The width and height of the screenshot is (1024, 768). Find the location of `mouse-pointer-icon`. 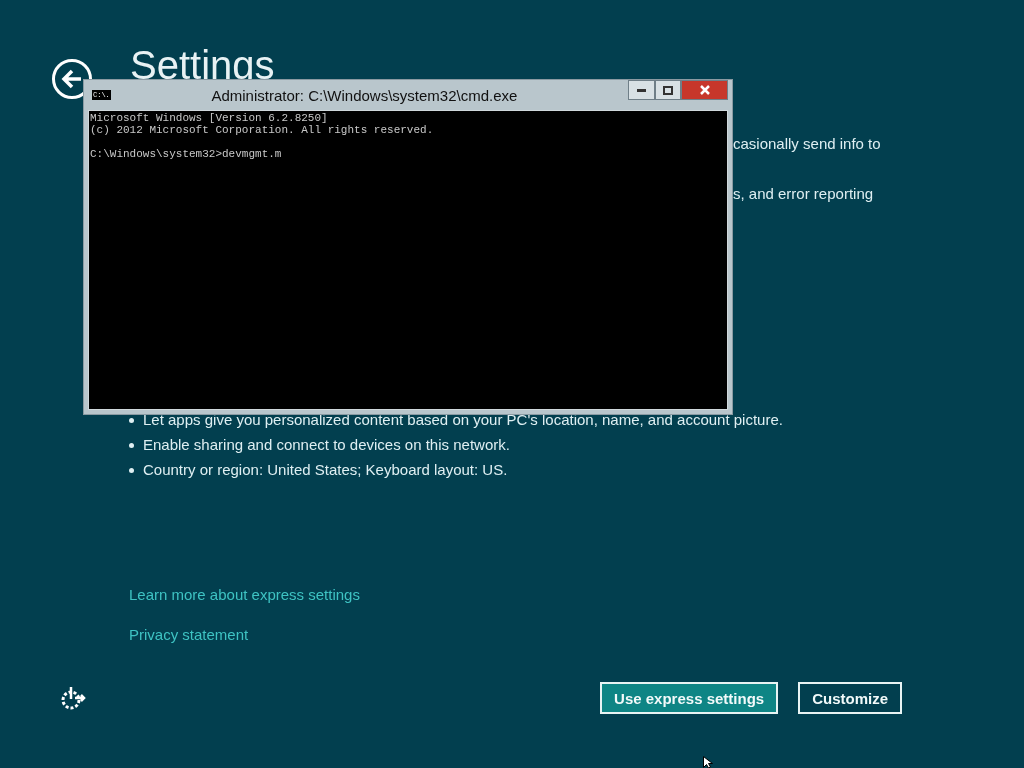

mouse-pointer-icon is located at coordinates (709, 762).